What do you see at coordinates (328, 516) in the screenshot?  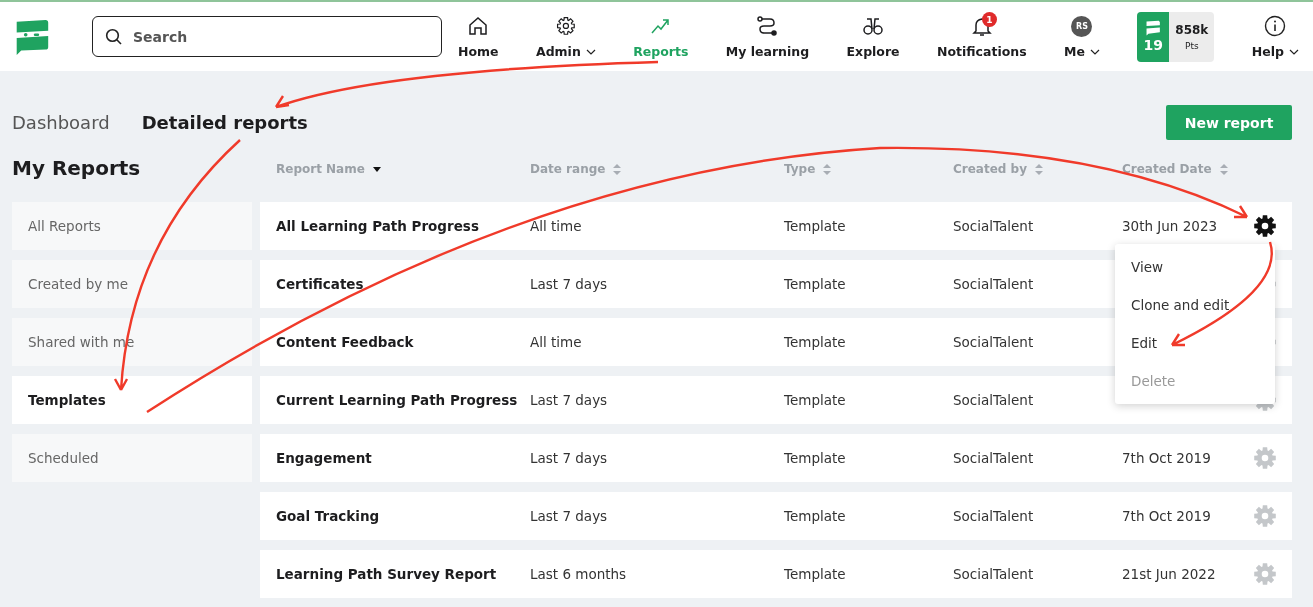 I see `report-name: Goal Tracking` at bounding box center [328, 516].